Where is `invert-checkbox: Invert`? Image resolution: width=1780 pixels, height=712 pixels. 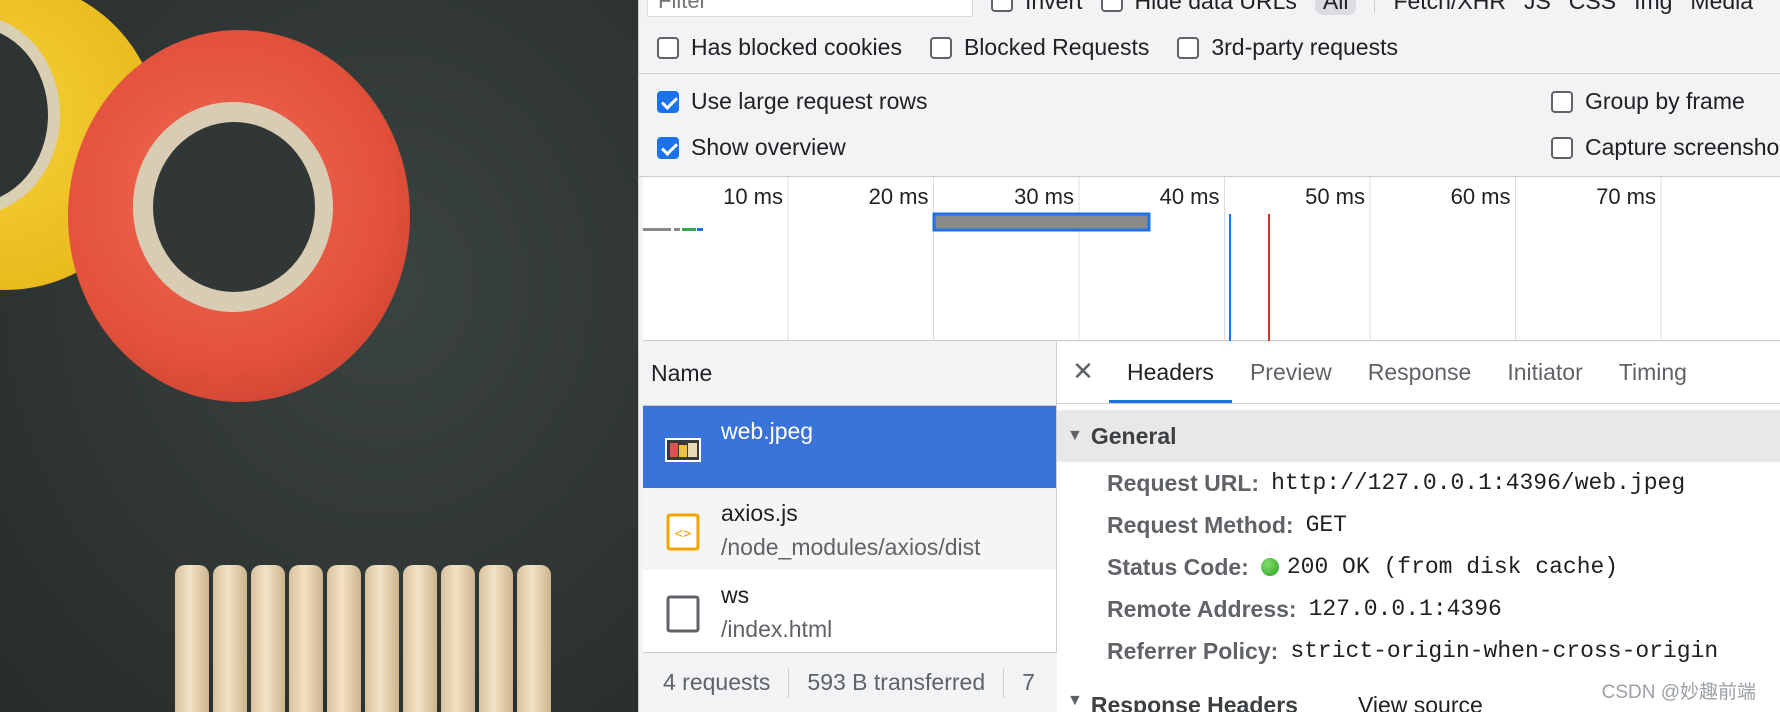 invert-checkbox: Invert is located at coordinates (1037, 7).